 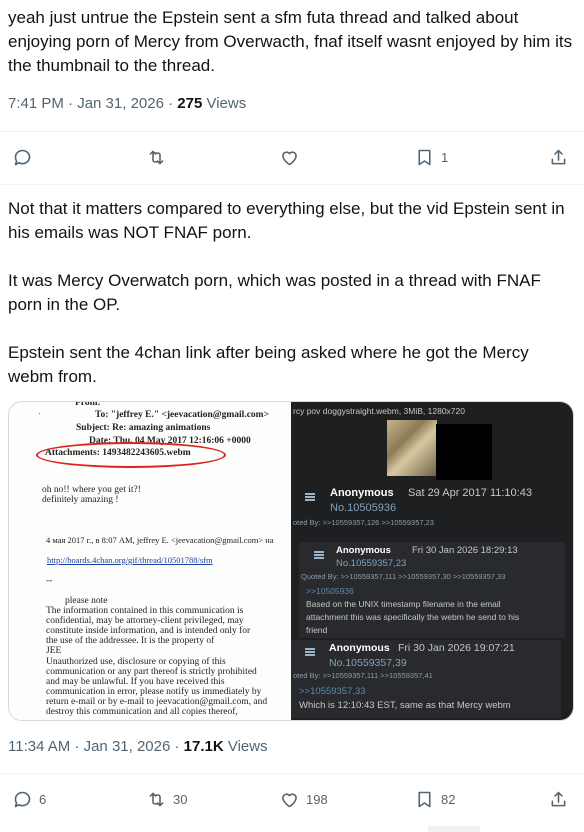 I want to click on reply-button: 6, so click(x=29, y=799).